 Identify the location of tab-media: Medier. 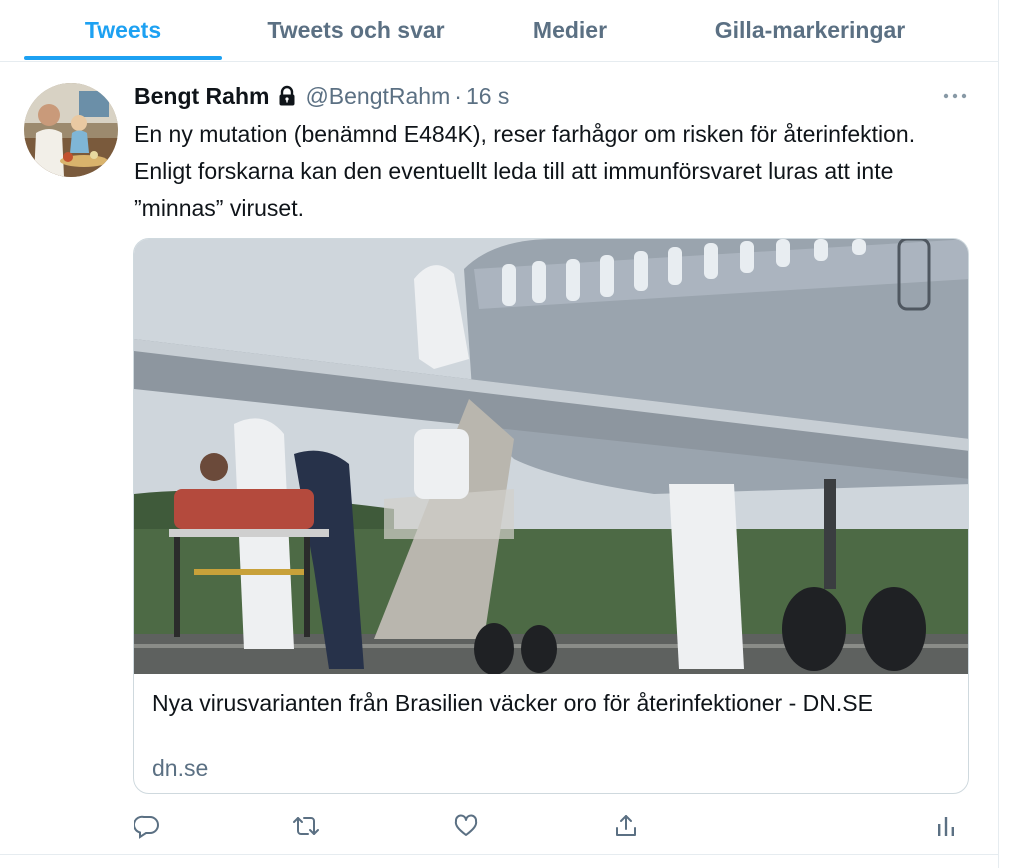
(570, 30).